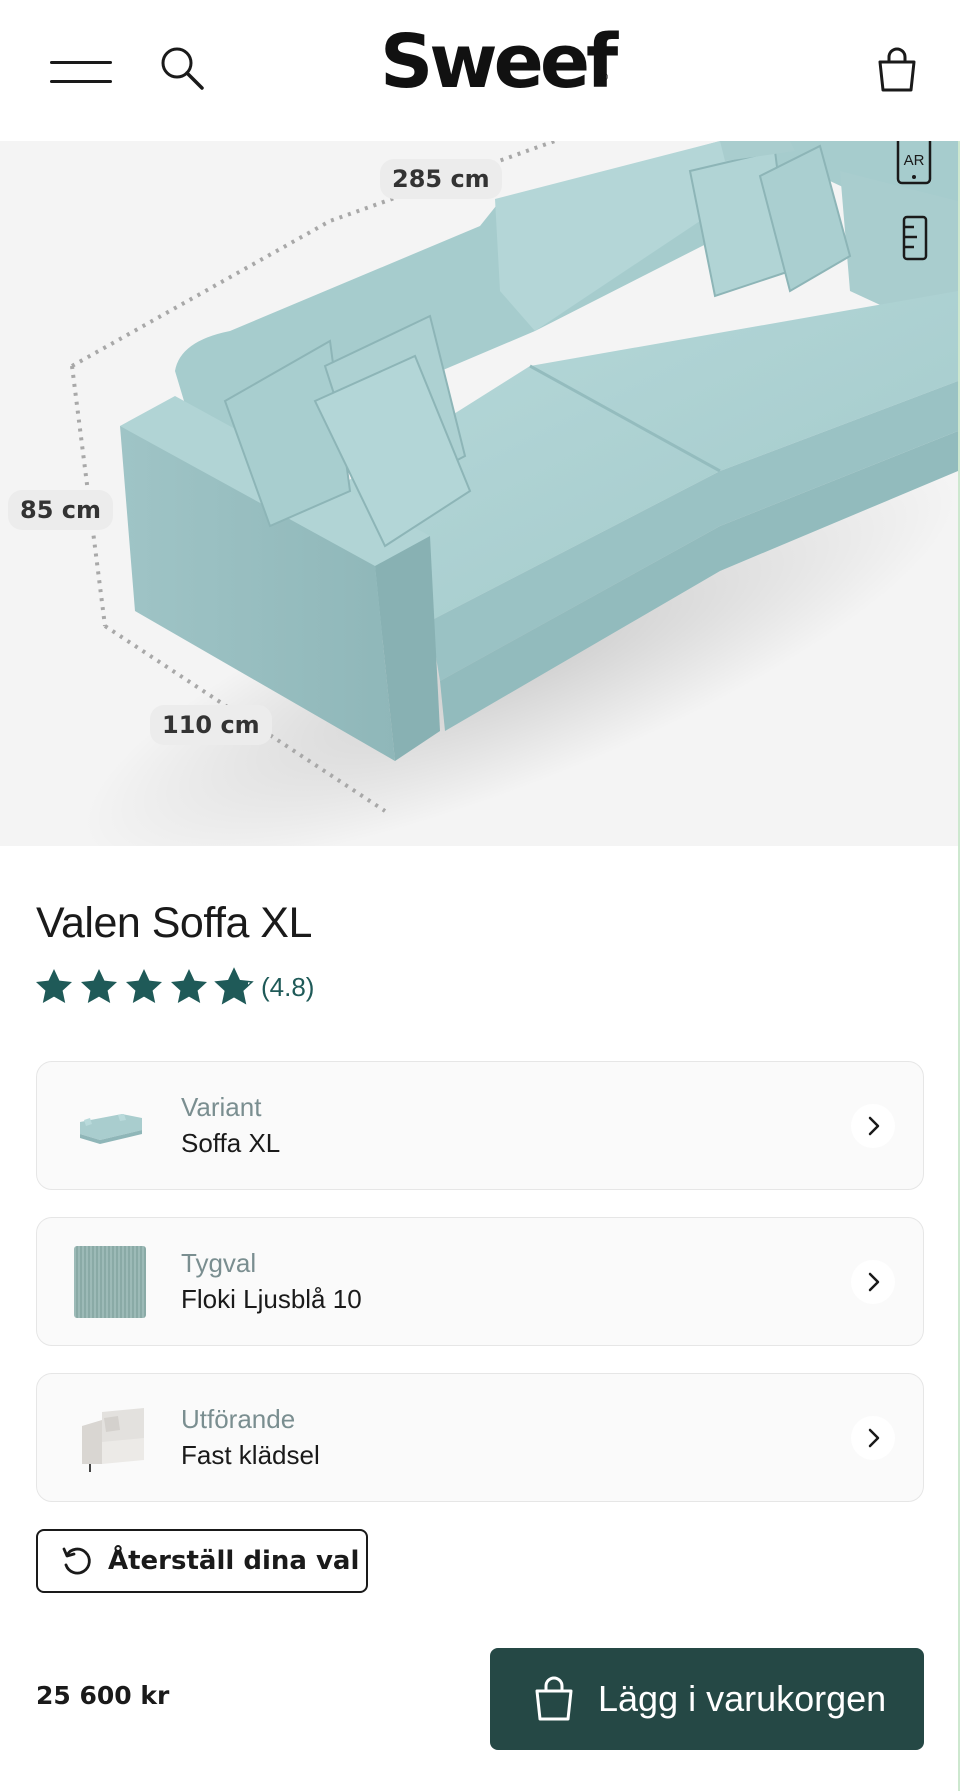  Describe the element at coordinates (60, 510) in the screenshot. I see `height-dimension-label: 85 cm` at that location.